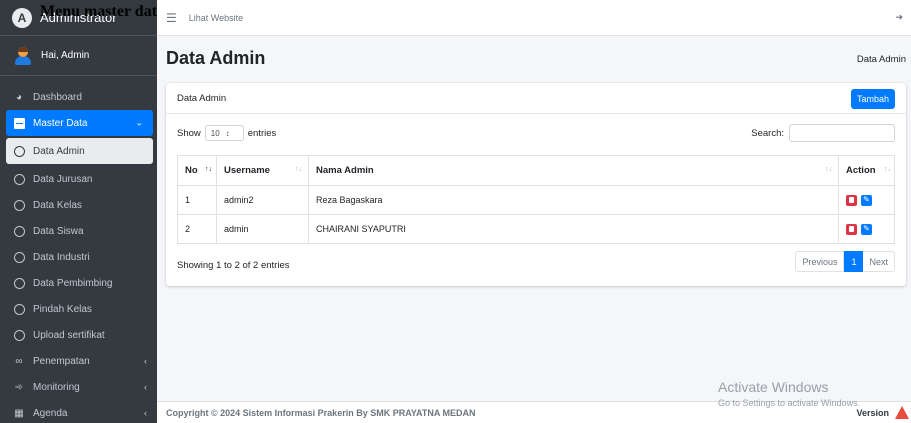 This screenshot has width=911, height=423. I want to click on topbar: ☰ Lihat Website ➜, so click(534, 18).